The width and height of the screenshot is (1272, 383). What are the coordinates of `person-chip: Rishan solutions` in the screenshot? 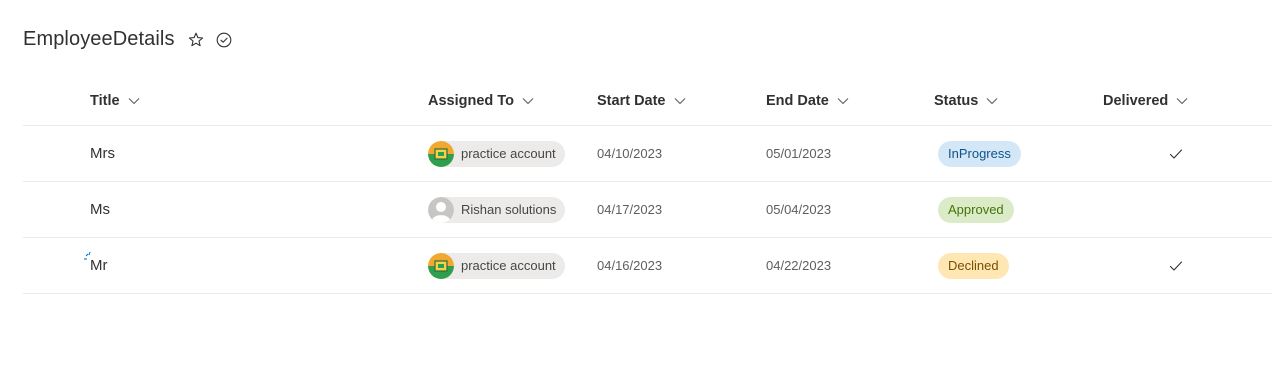 It's located at (497, 209).